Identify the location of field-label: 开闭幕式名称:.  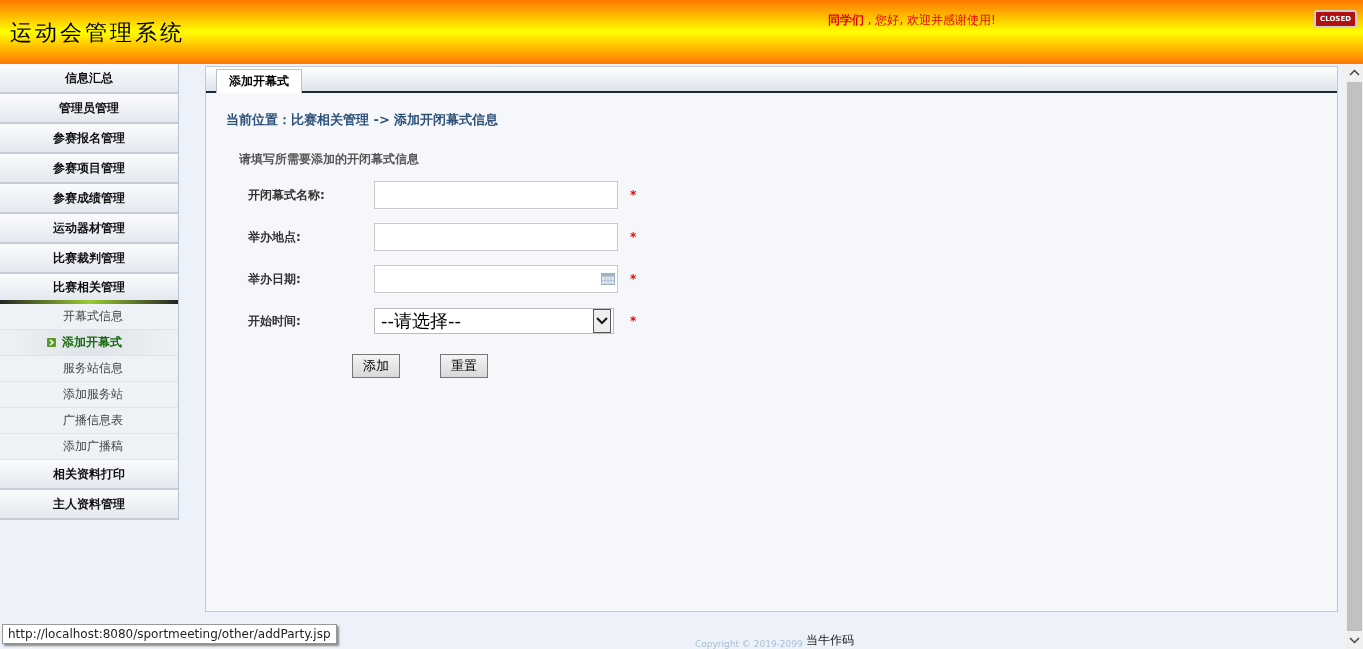
(286, 195).